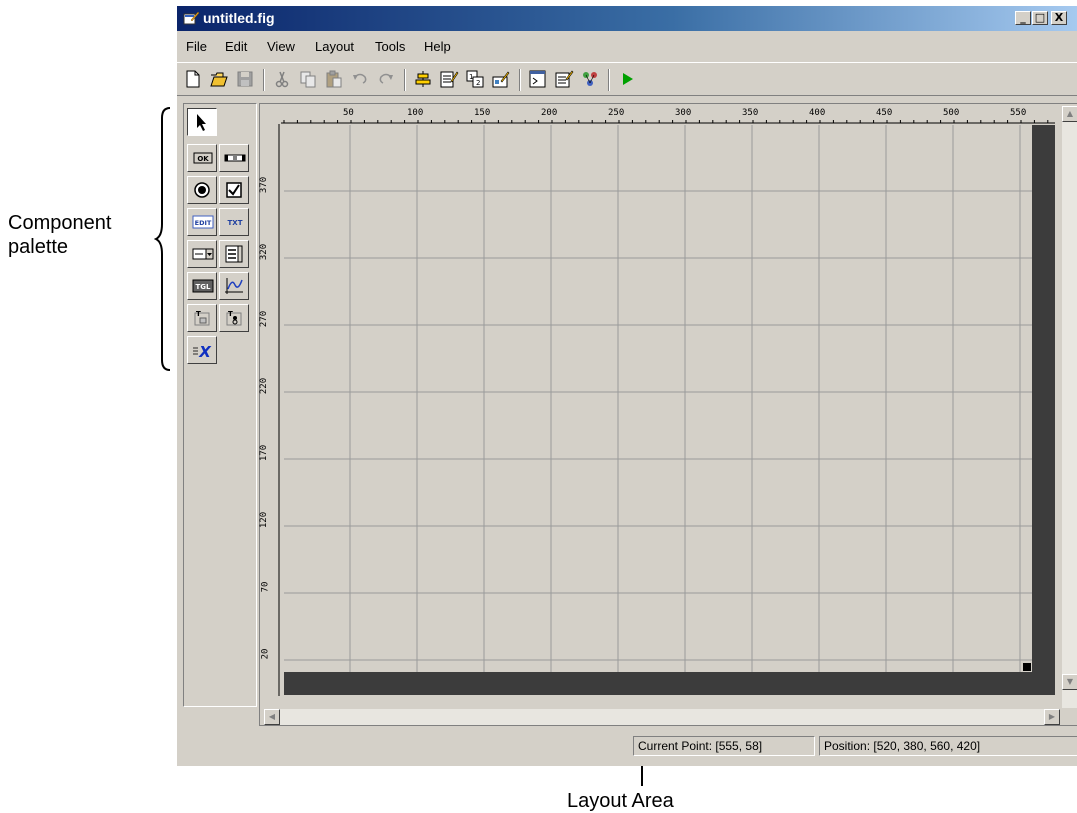  What do you see at coordinates (475, 79) in the screenshot?
I see `tab-order-editor-icon: 12` at bounding box center [475, 79].